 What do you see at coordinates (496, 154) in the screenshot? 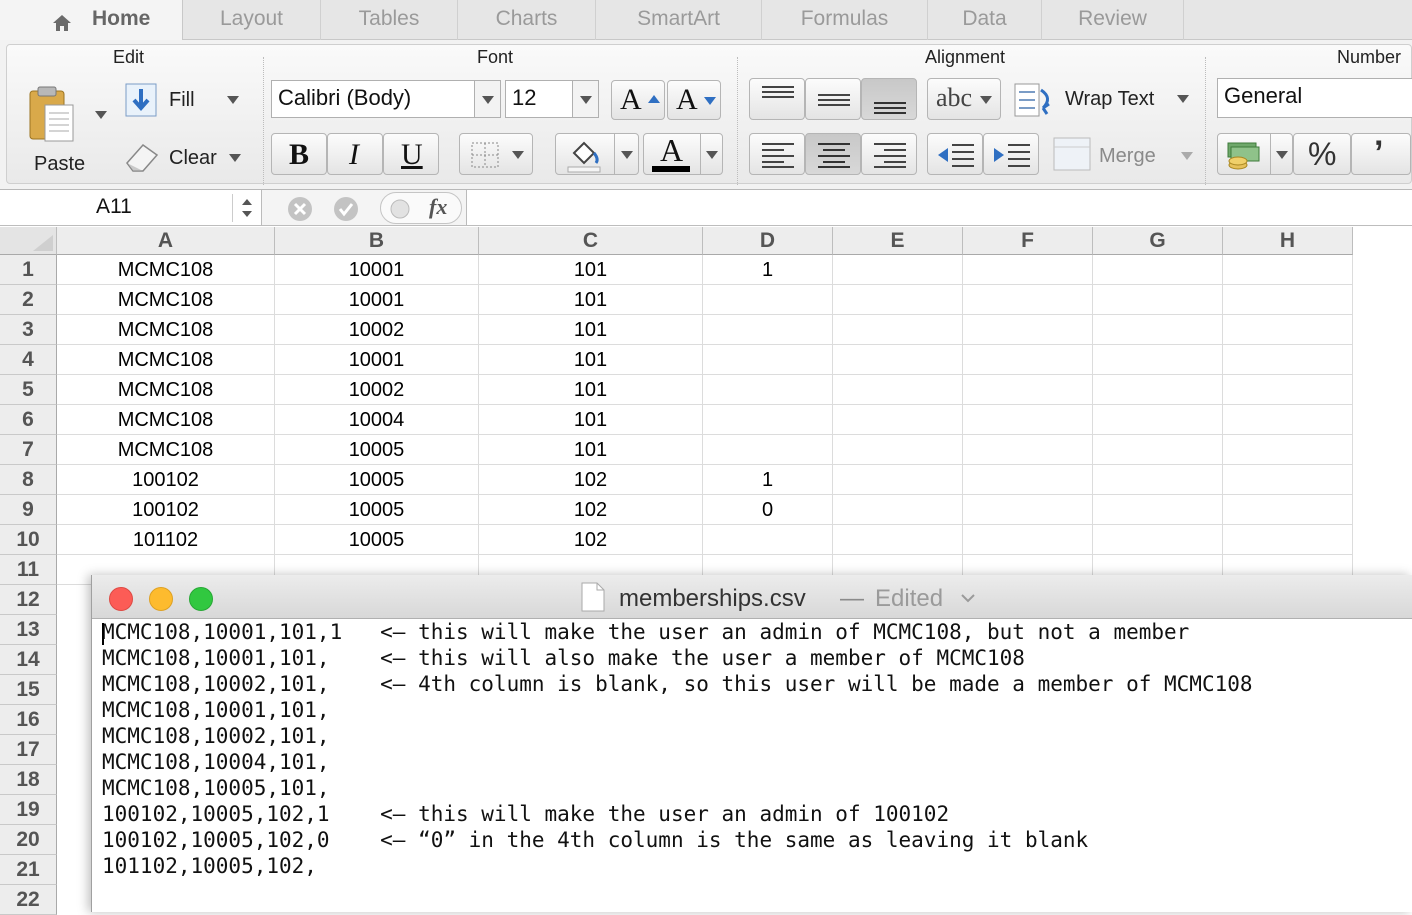
I see `borders-button` at bounding box center [496, 154].